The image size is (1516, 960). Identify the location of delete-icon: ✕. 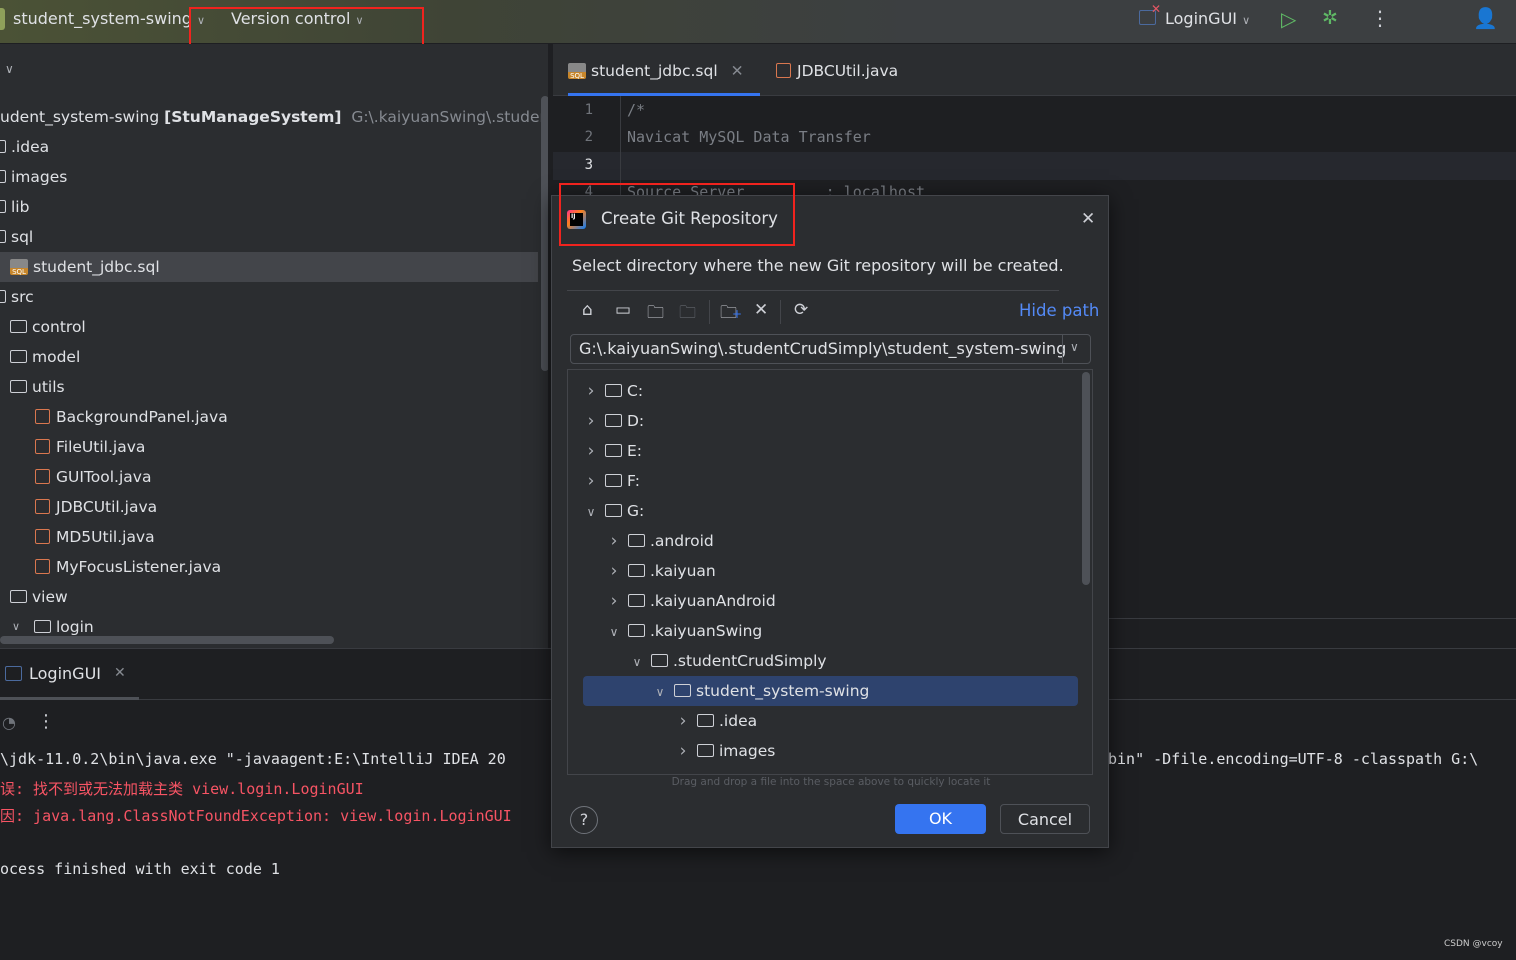
(761, 310).